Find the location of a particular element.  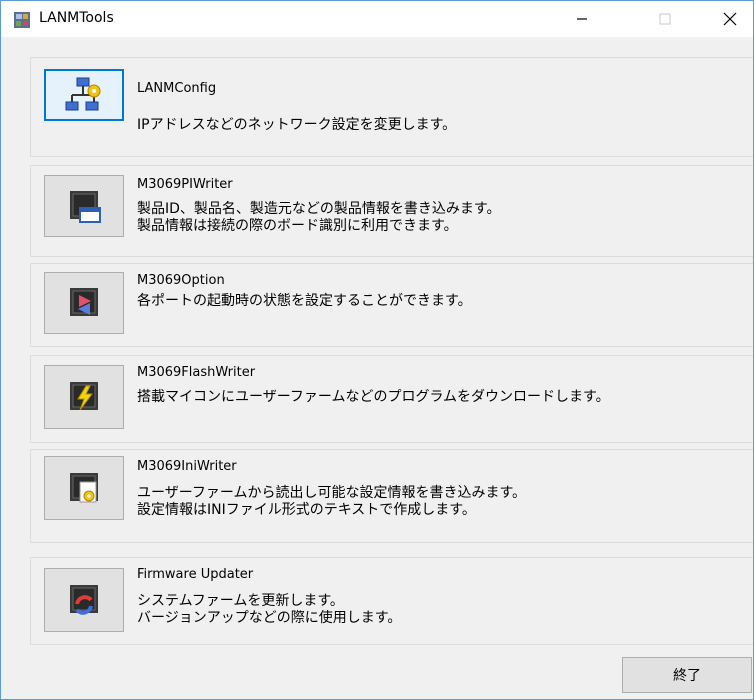

minimize-button is located at coordinates (582, 19).